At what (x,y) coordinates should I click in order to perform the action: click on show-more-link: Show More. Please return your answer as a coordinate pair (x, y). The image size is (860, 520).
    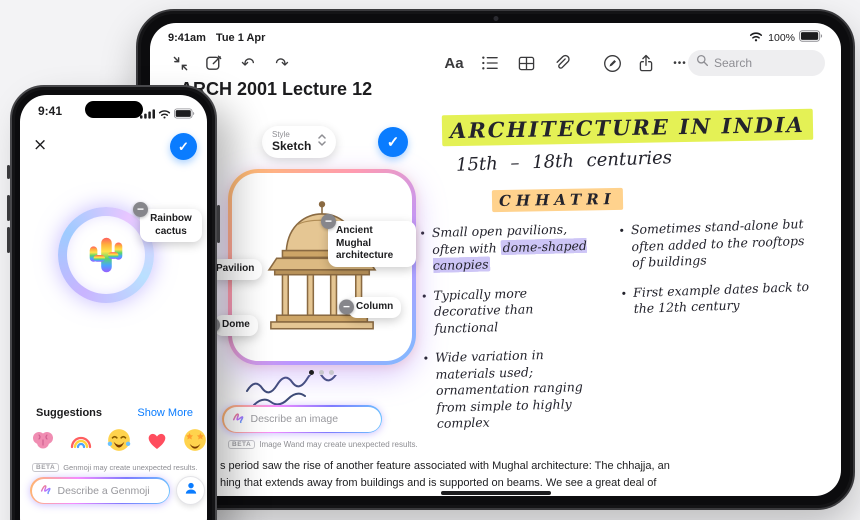
    Looking at the image, I should click on (165, 413).